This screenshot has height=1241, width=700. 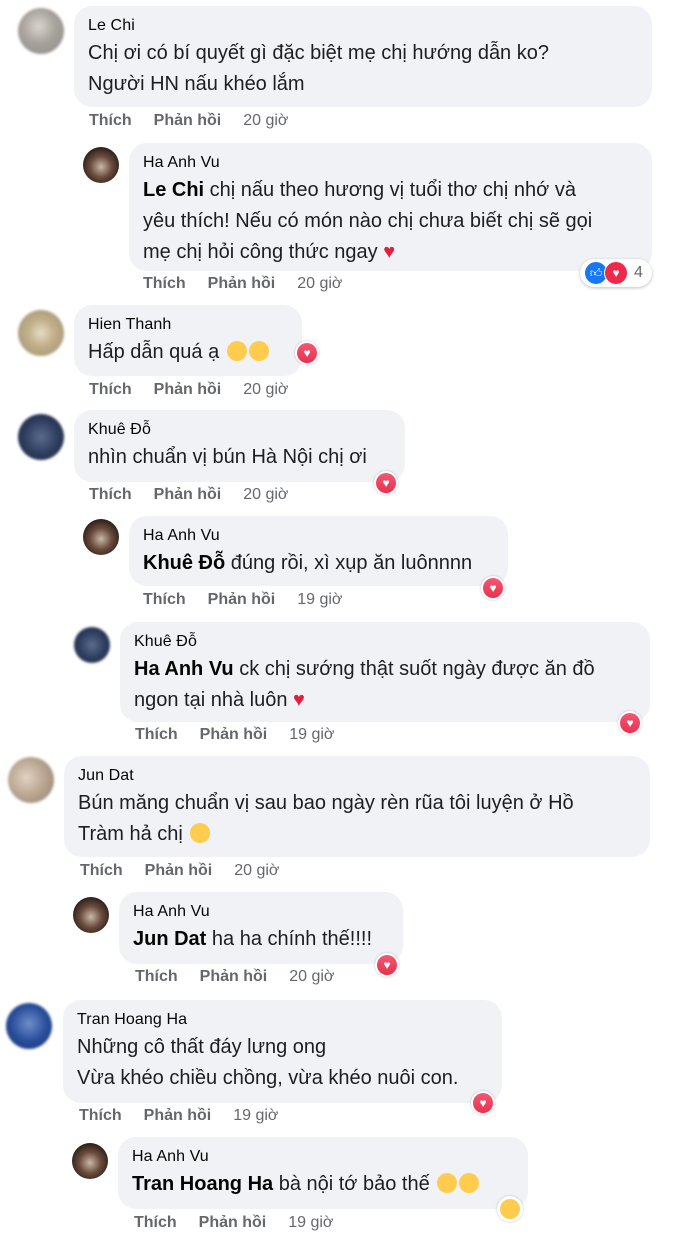 I want to click on reaction-count: 4, so click(x=638, y=272).